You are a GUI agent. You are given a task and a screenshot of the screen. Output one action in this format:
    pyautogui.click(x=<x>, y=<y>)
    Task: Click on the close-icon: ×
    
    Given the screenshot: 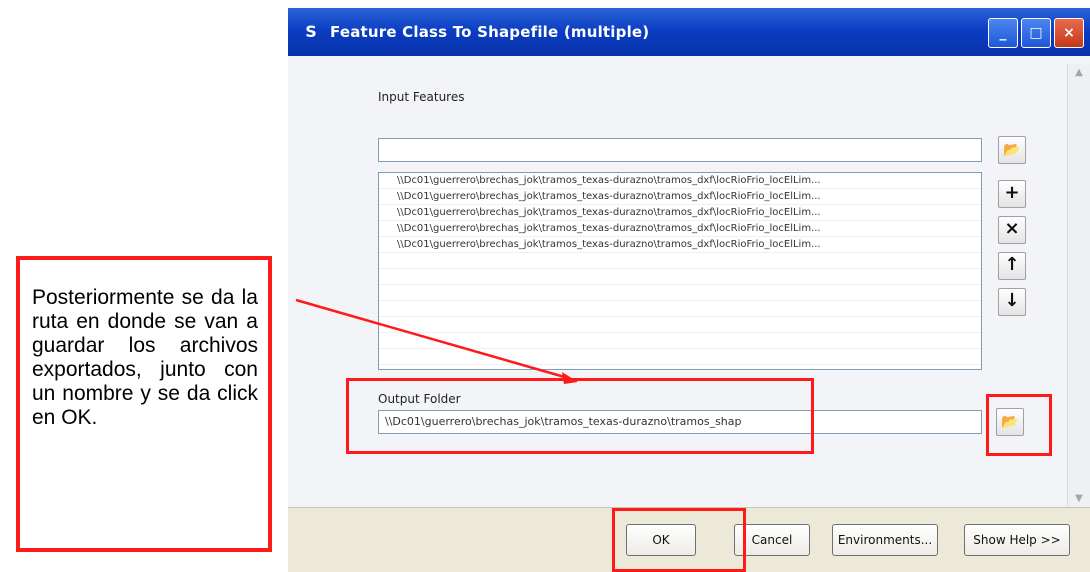 What is the action you would take?
    pyautogui.click(x=1069, y=33)
    